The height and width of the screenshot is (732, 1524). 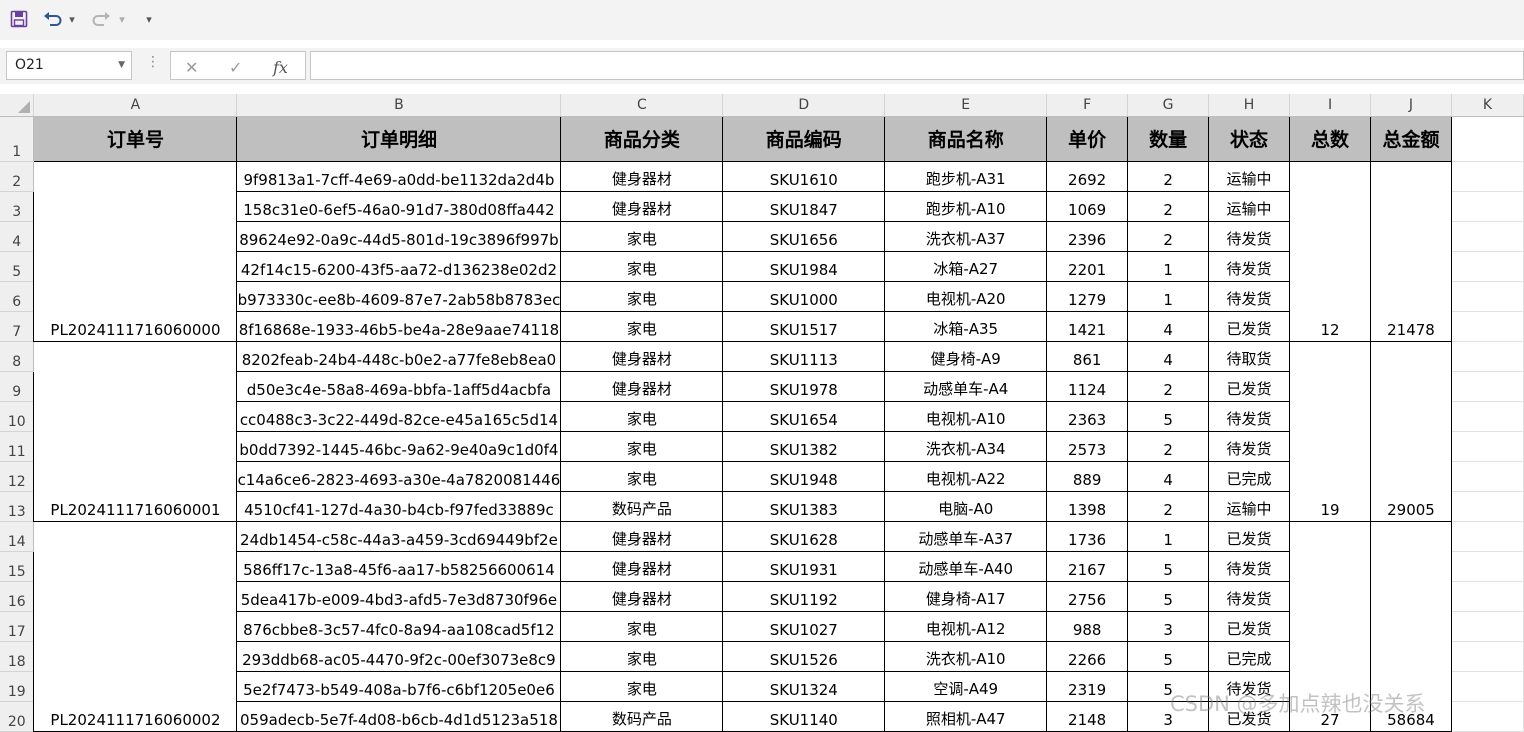 What do you see at coordinates (17, 236) in the screenshot?
I see `row-header: 4` at bounding box center [17, 236].